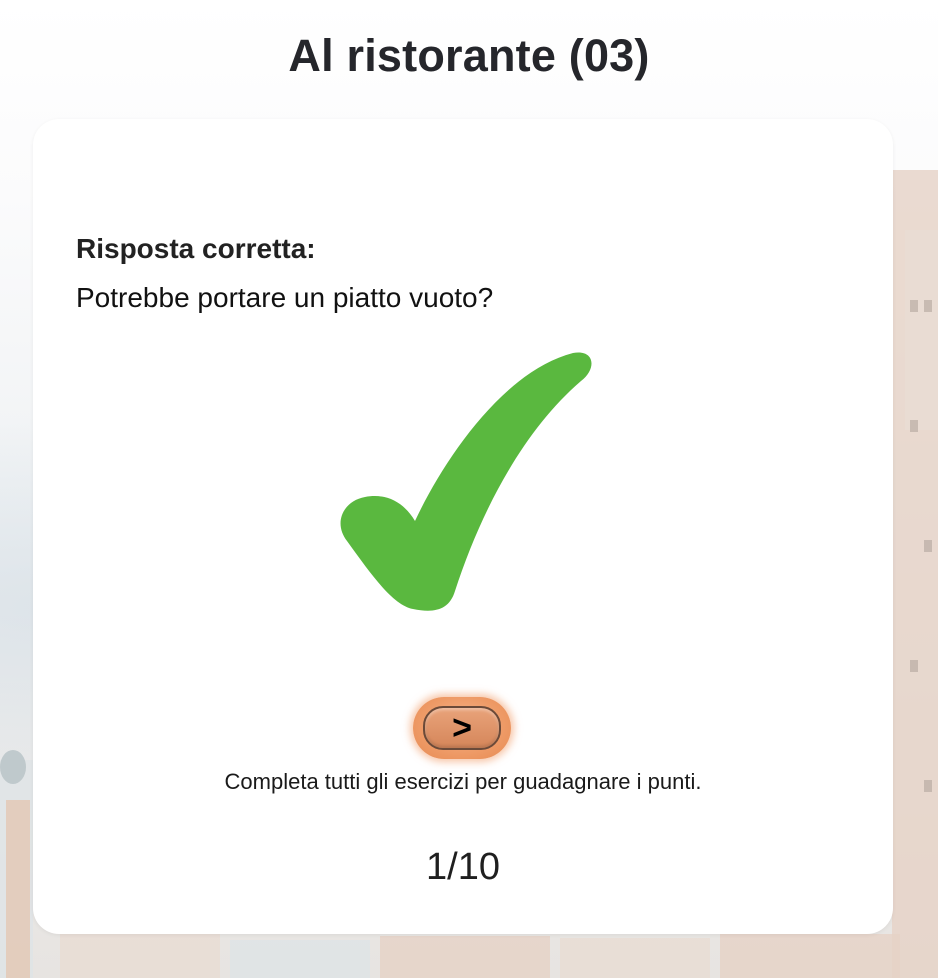  I want to click on checkmark-icon, so click(466, 481).